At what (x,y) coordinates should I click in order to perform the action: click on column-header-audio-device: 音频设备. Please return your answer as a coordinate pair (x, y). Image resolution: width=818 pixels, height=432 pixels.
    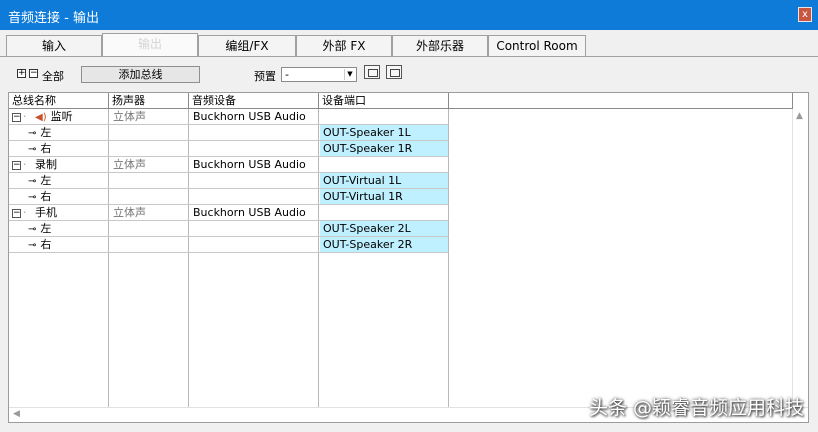
    Looking at the image, I should click on (254, 101).